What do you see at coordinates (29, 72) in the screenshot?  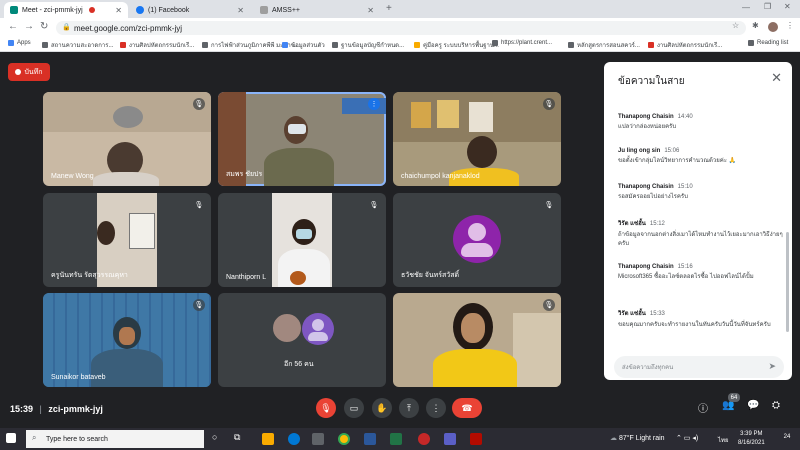 I see `record-button: บันทึก` at bounding box center [29, 72].